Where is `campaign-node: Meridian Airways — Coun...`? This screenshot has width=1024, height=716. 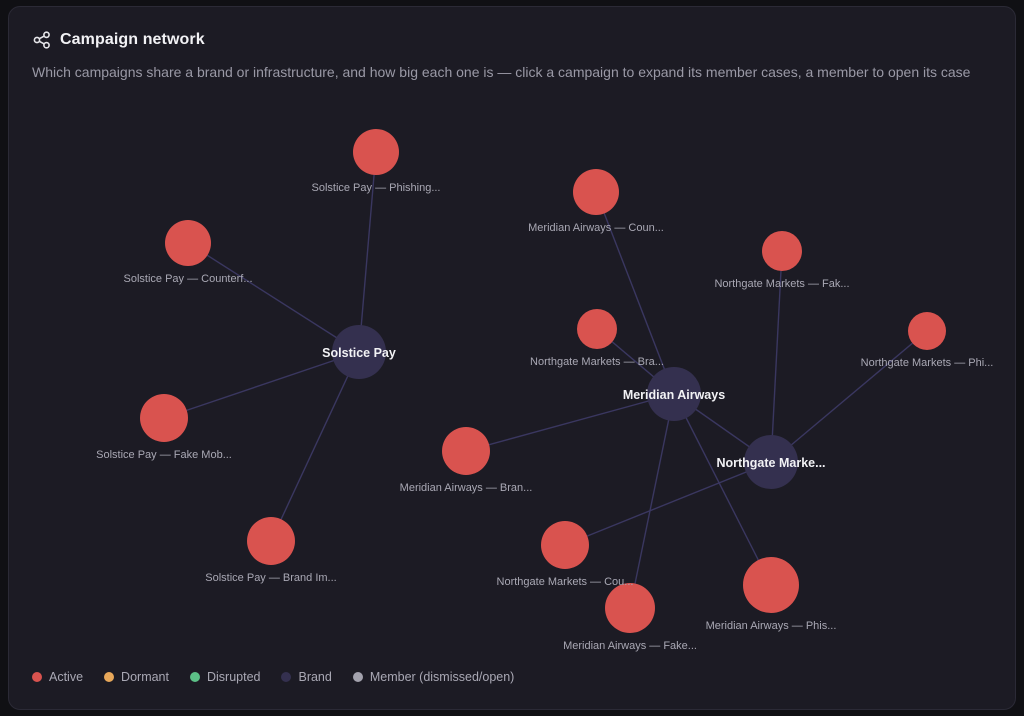 campaign-node: Meridian Airways — Coun... is located at coordinates (596, 201).